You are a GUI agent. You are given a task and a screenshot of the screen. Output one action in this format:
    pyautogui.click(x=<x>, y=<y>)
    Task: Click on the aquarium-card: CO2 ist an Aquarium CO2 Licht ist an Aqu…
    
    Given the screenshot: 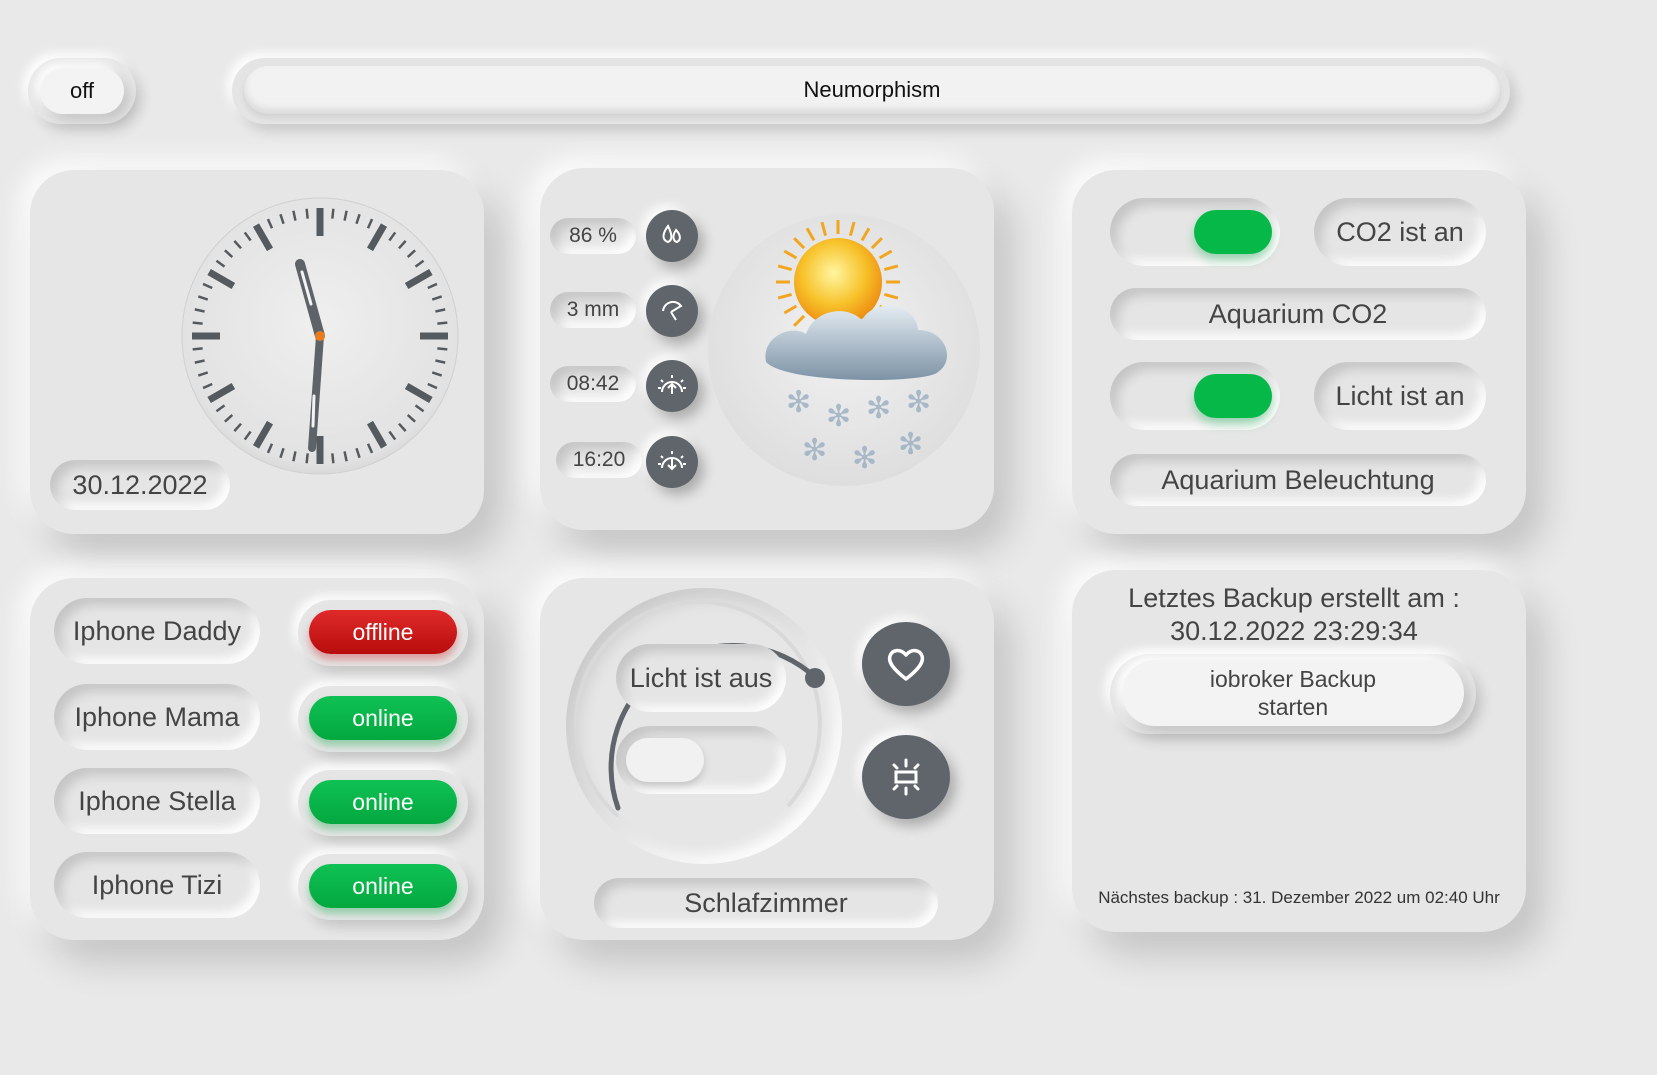 What is the action you would take?
    pyautogui.click(x=1299, y=352)
    